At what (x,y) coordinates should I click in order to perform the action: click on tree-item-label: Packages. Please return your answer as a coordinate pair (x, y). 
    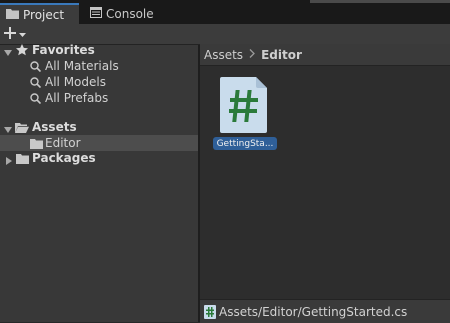
    Looking at the image, I should click on (64, 158).